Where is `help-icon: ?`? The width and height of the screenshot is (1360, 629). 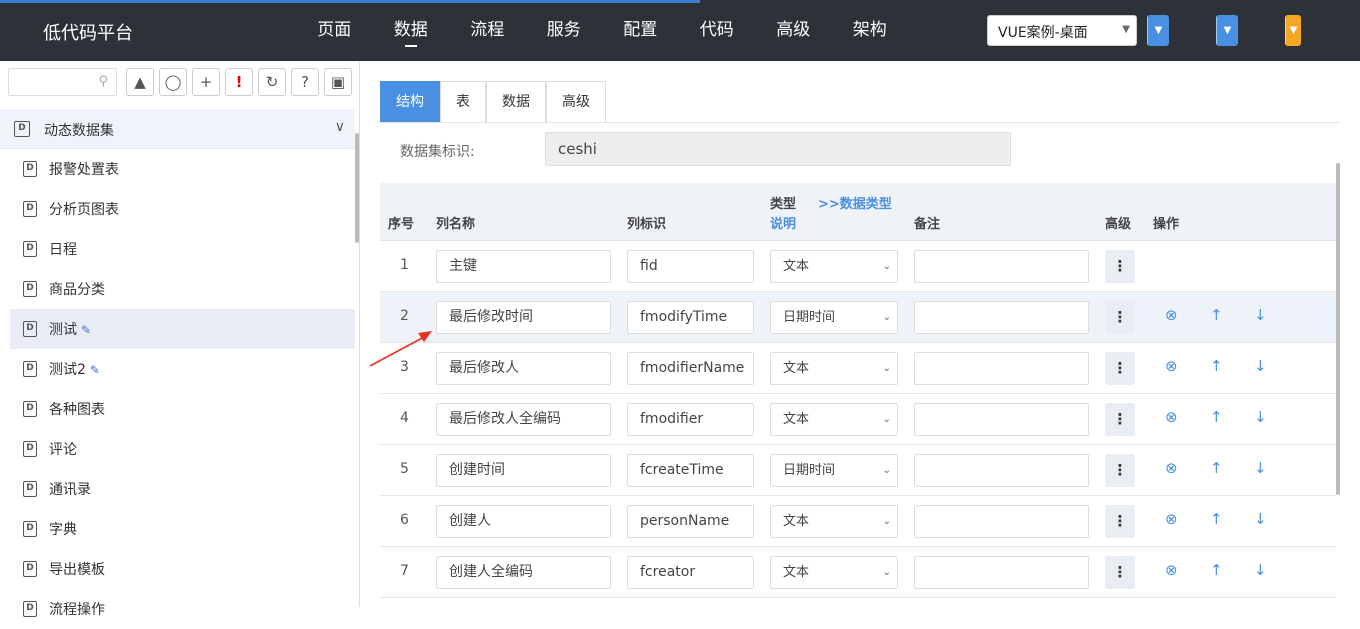 help-icon: ? is located at coordinates (305, 82).